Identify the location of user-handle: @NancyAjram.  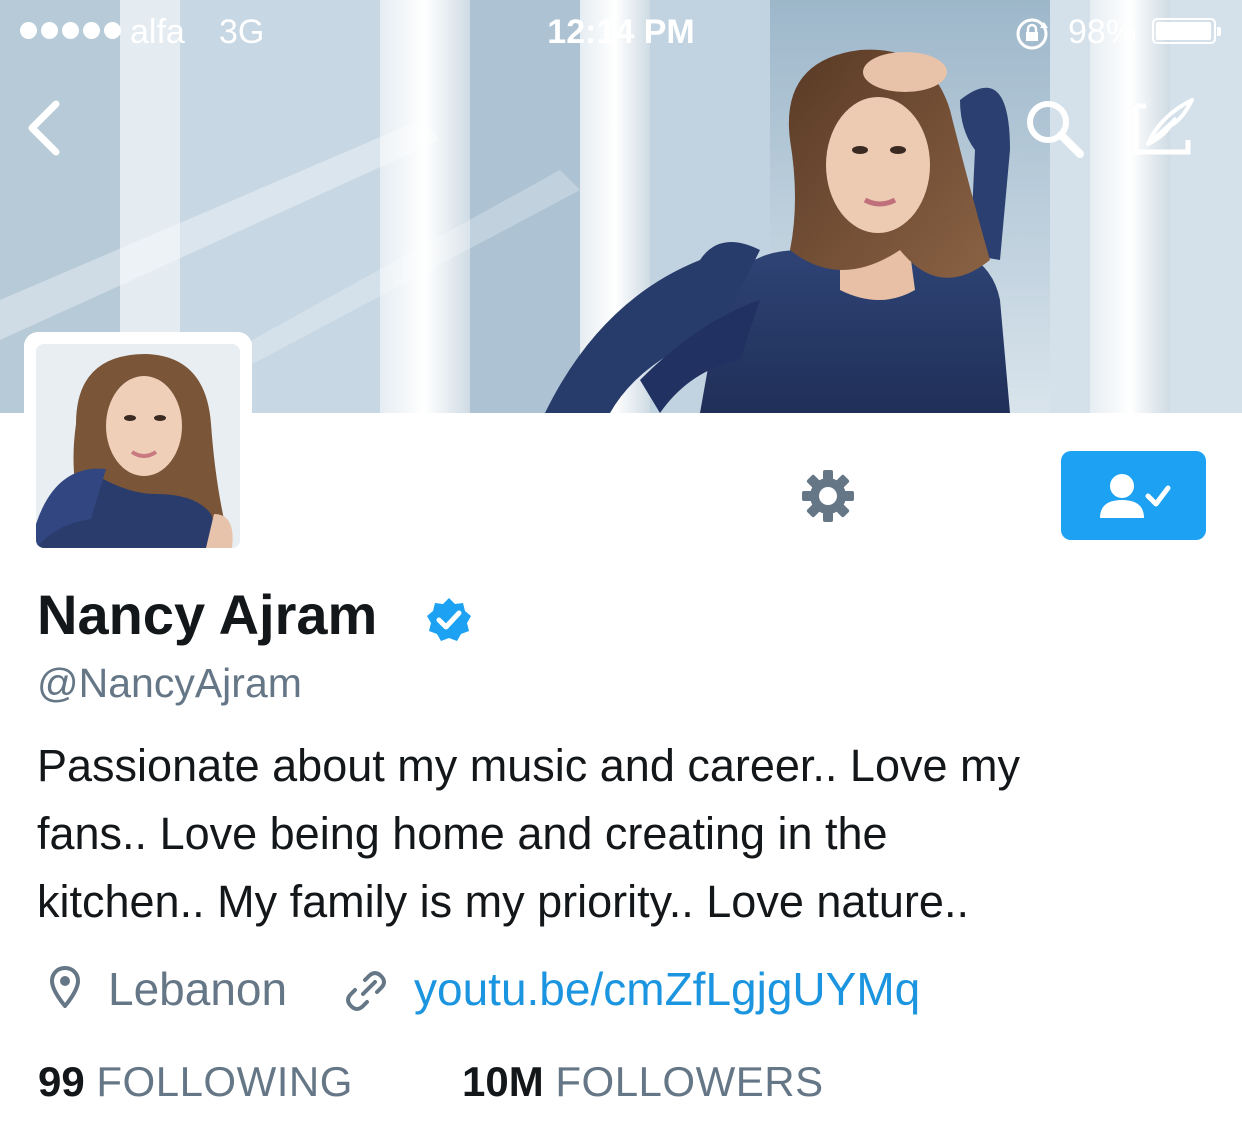
(169, 683).